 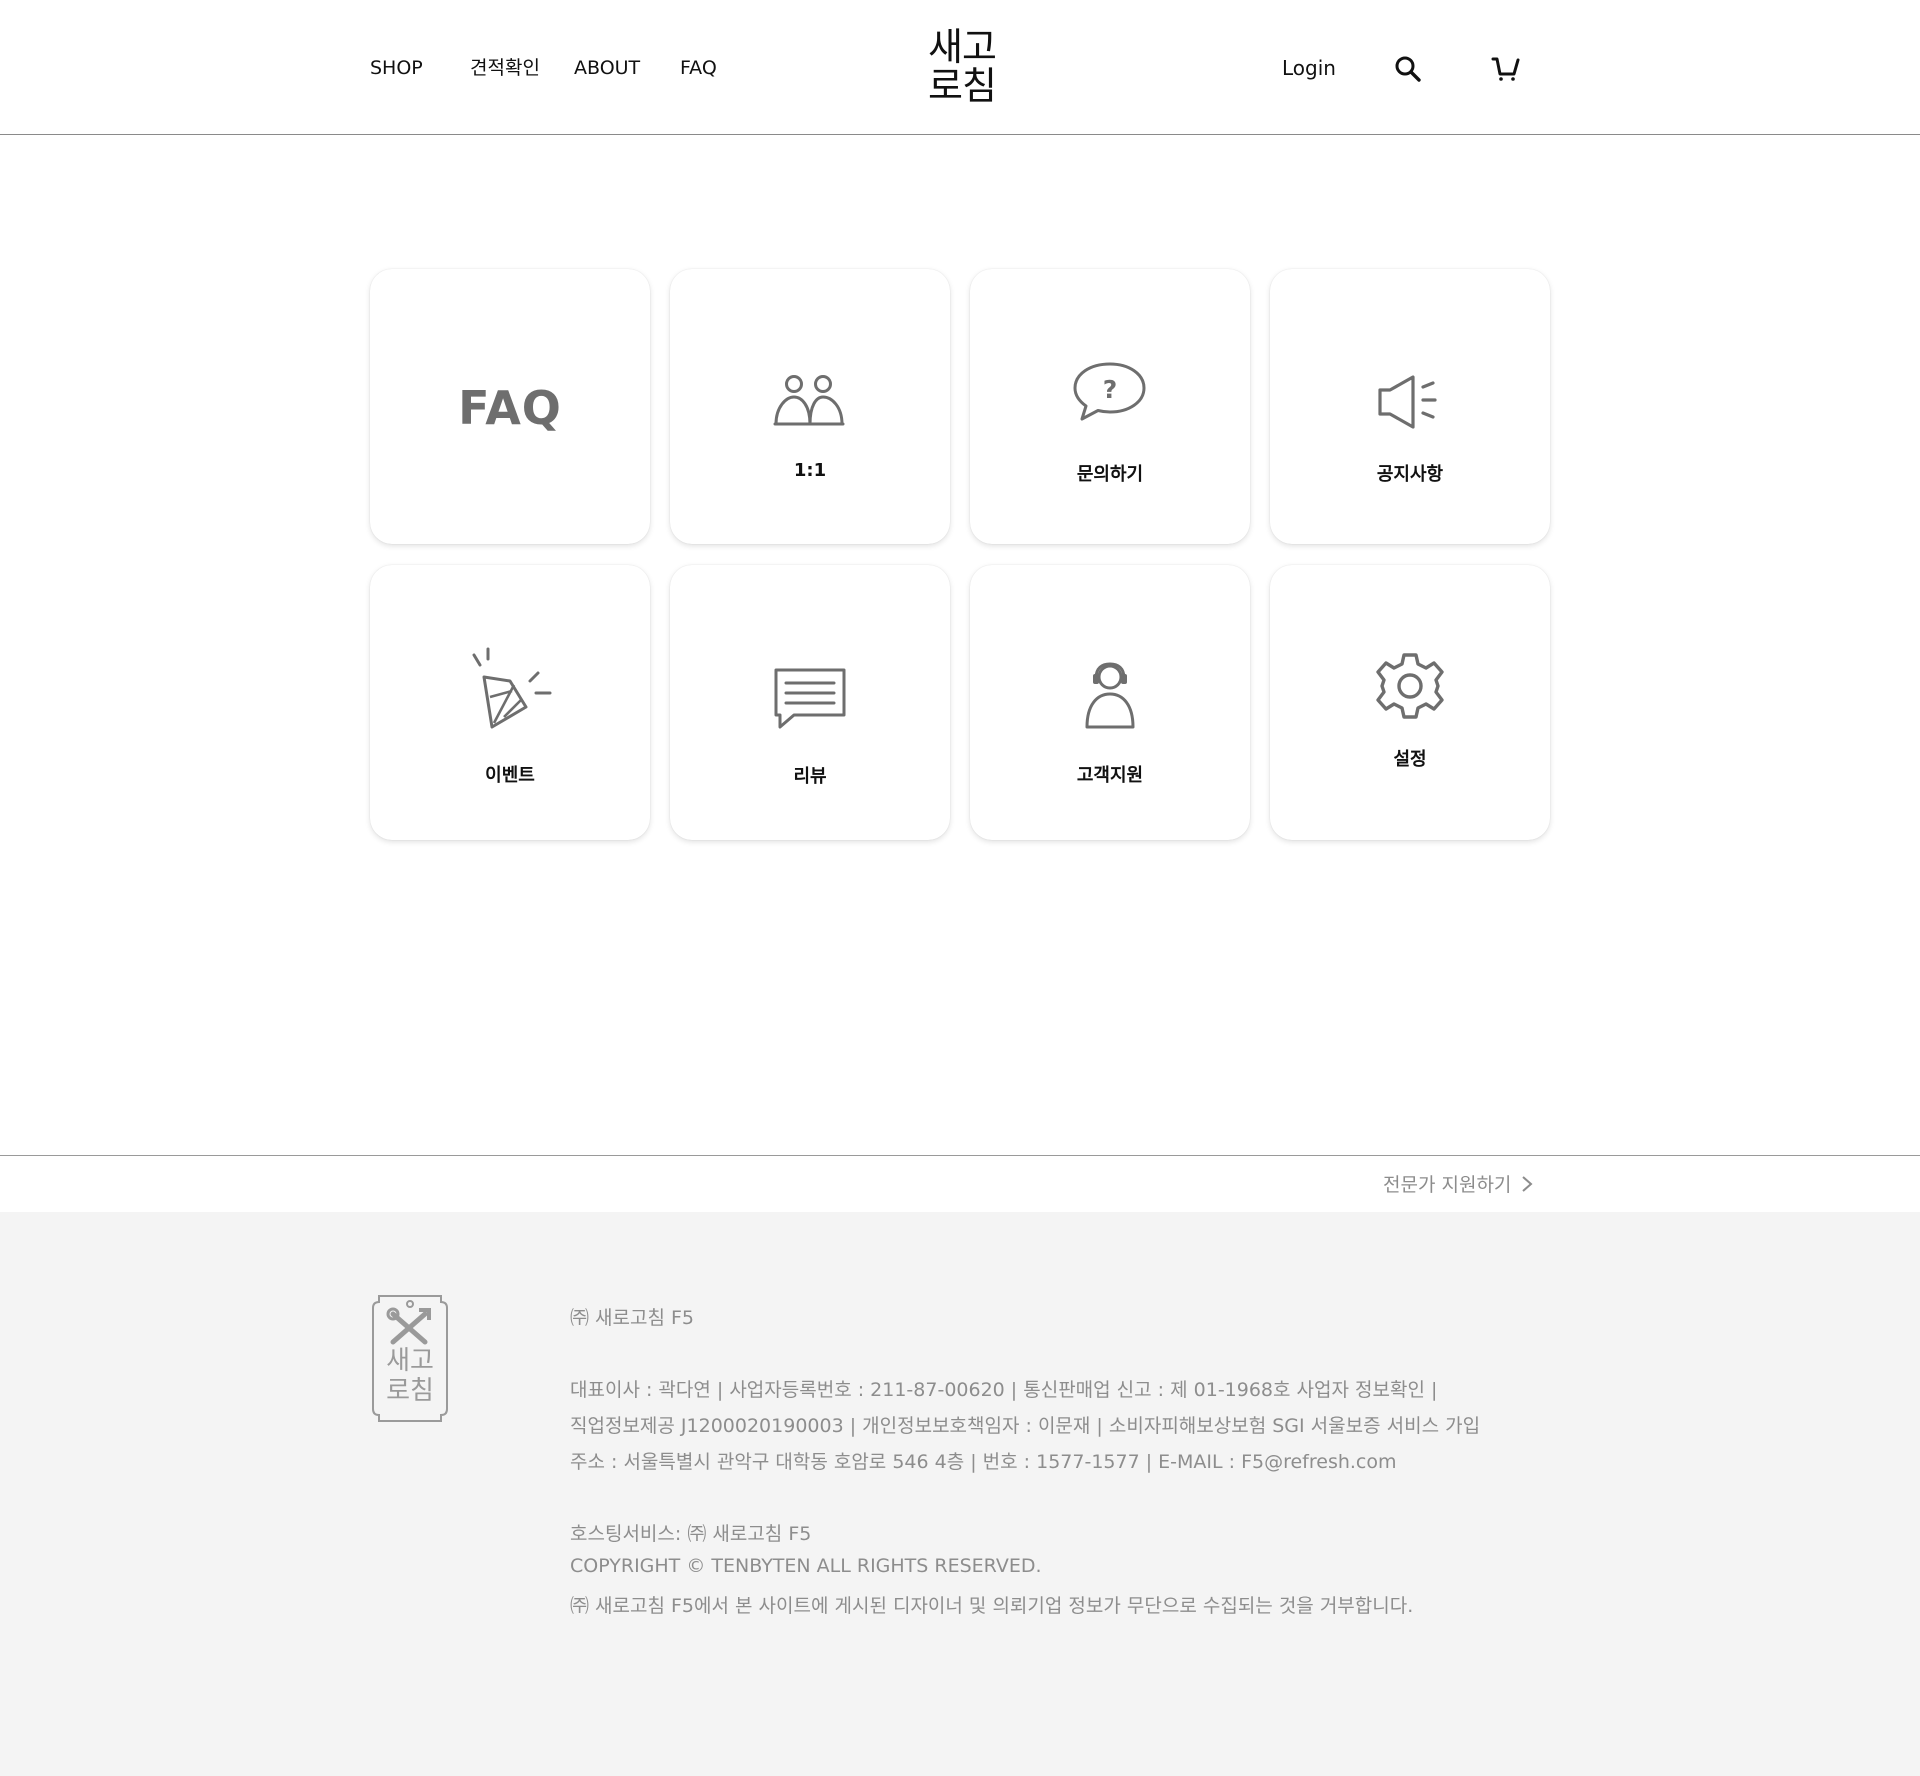 I want to click on card-event: 이벤트, so click(x=510, y=702).